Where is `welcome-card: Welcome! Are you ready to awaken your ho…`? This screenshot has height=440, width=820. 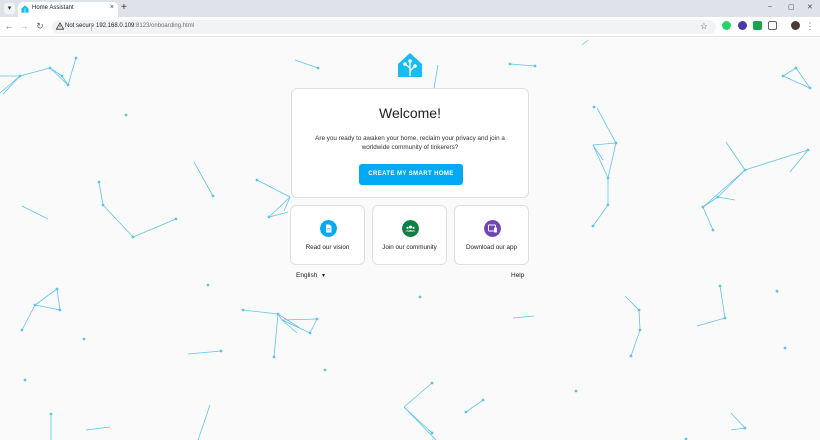
welcome-card: Welcome! Are you ready to awaken your ho… is located at coordinates (410, 143).